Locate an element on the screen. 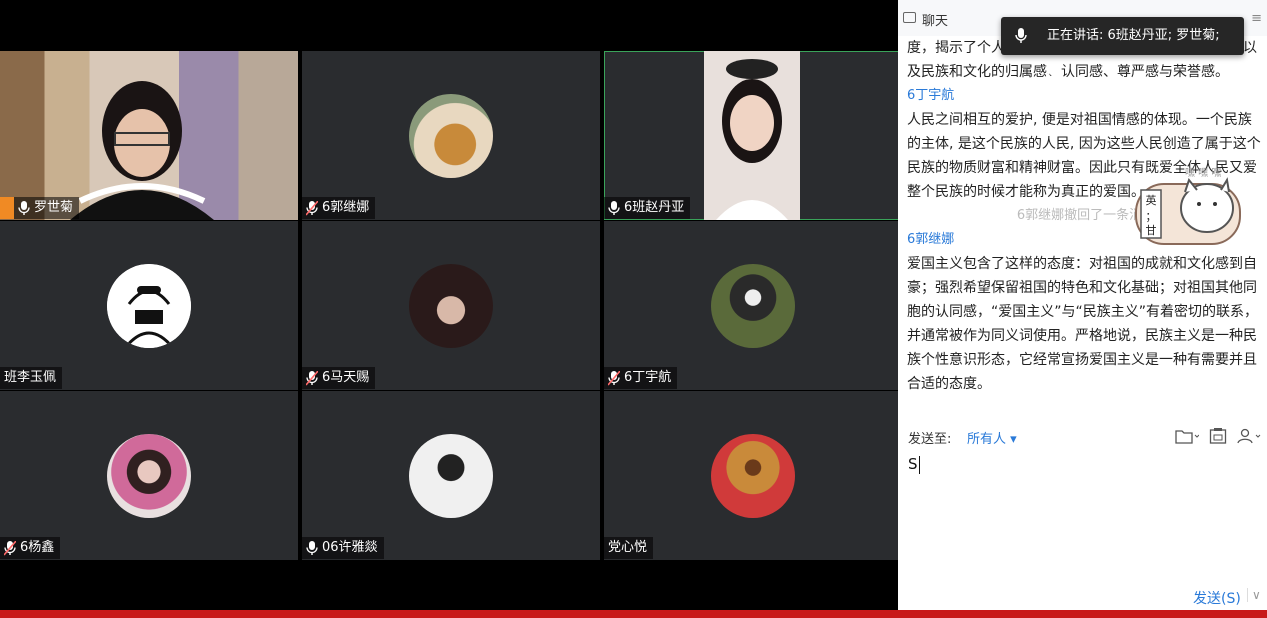 This screenshot has width=1267, height=618. participant-tile: 党心悦 is located at coordinates (753, 475).